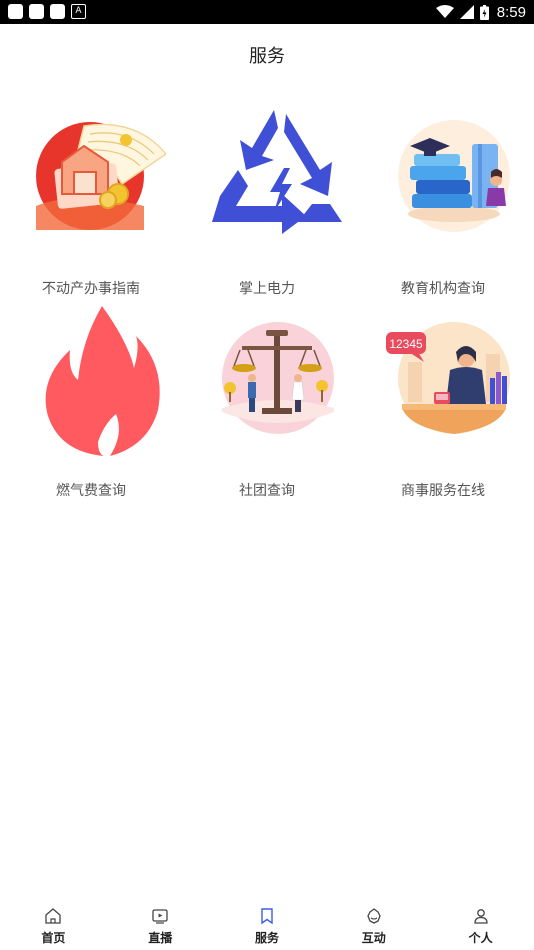 The image size is (534, 950). I want to click on nav-item-live: 直播, so click(160, 925).